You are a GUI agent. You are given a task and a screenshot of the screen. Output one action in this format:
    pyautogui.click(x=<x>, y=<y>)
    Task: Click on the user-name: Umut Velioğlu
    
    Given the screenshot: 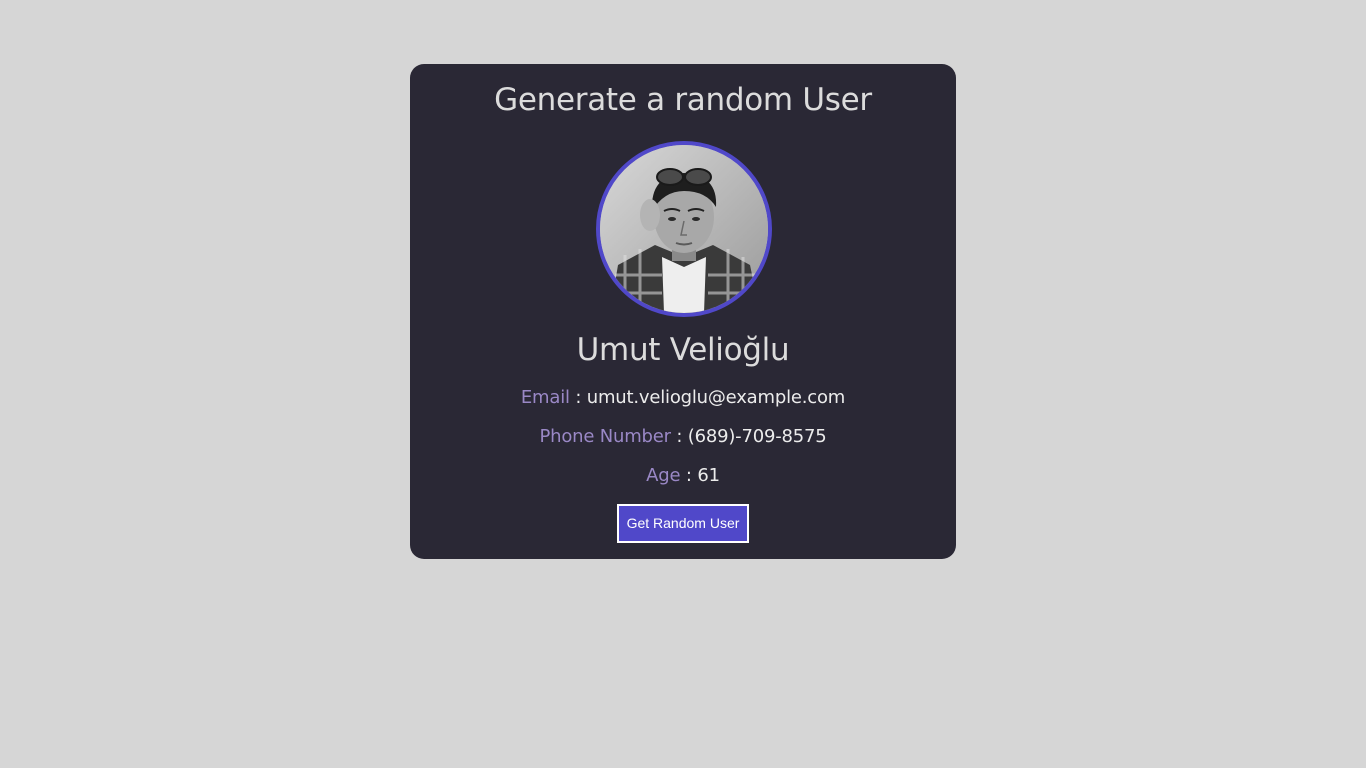 What is the action you would take?
    pyautogui.click(x=683, y=350)
    